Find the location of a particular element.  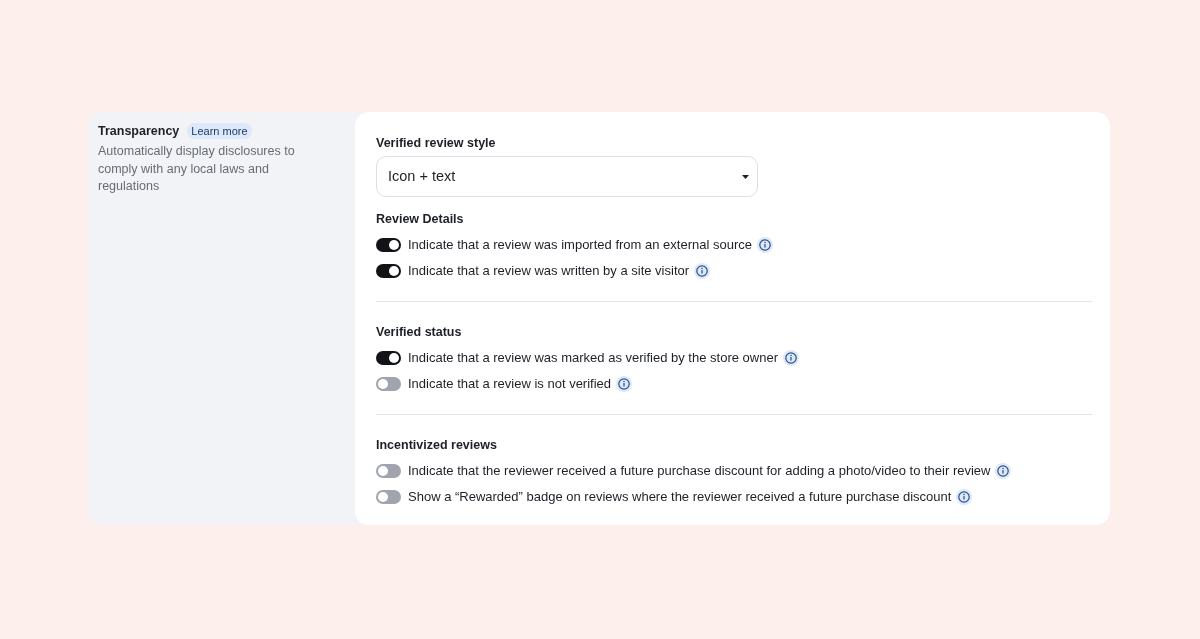

learn-more-link: Learn more is located at coordinates (219, 131).